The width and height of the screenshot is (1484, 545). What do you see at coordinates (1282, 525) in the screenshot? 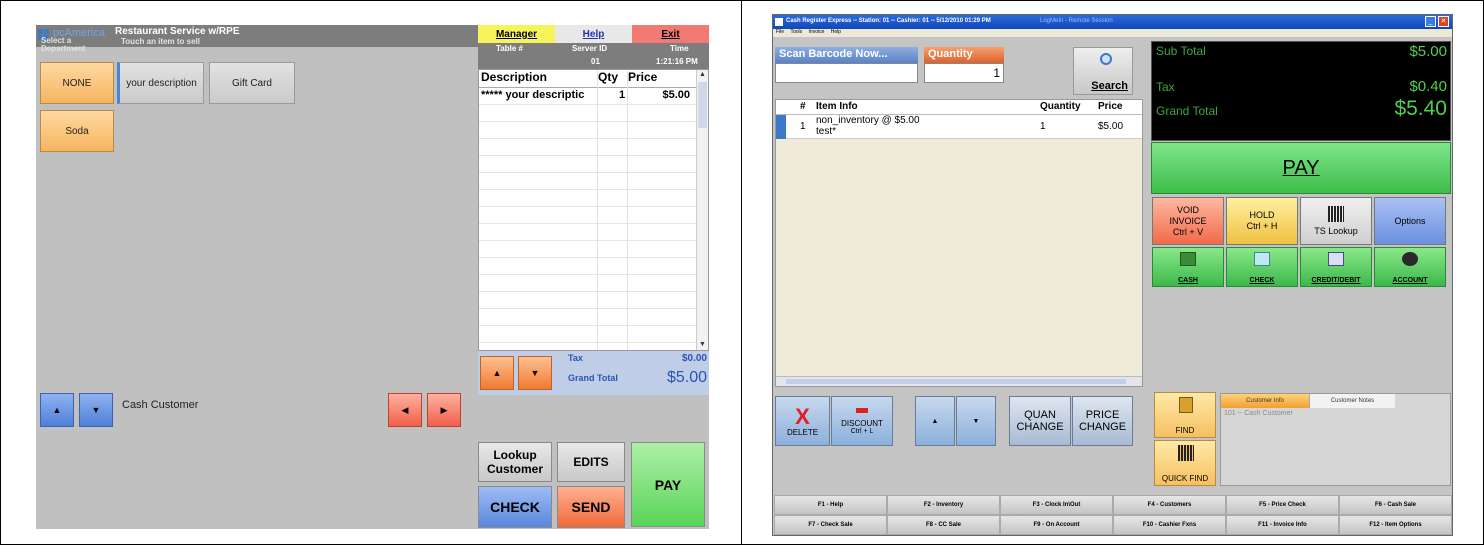
I see `fkey-f11: F11 - Invoice Info` at bounding box center [1282, 525].